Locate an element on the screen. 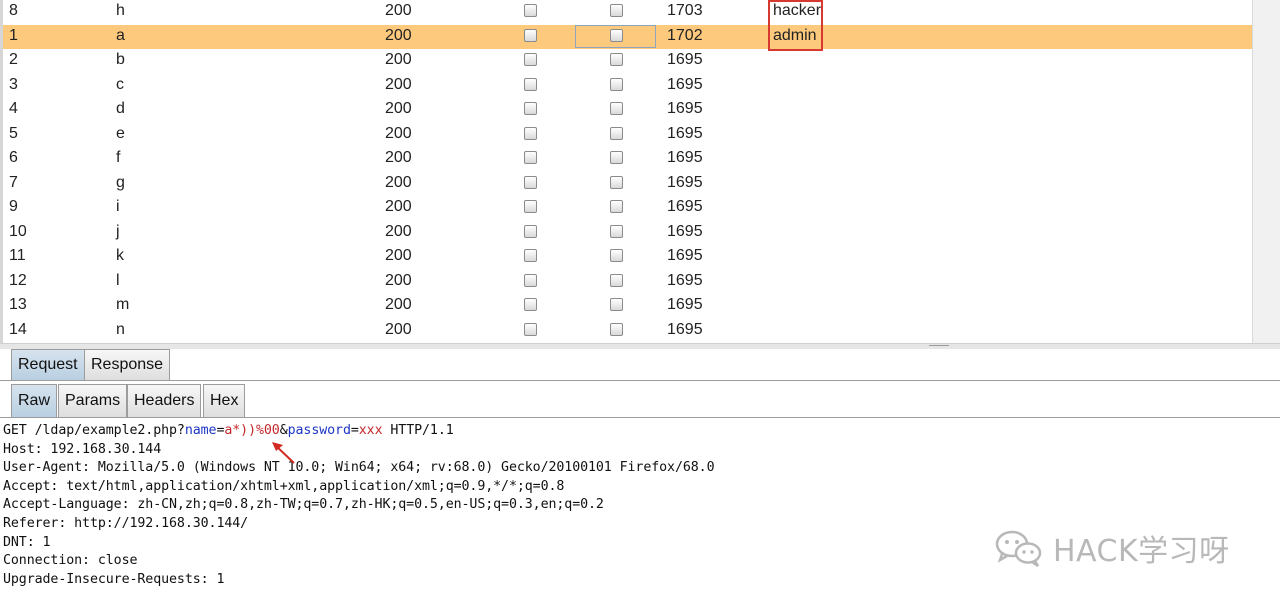 The image size is (1280, 604). tab-response: Response is located at coordinates (127, 364).